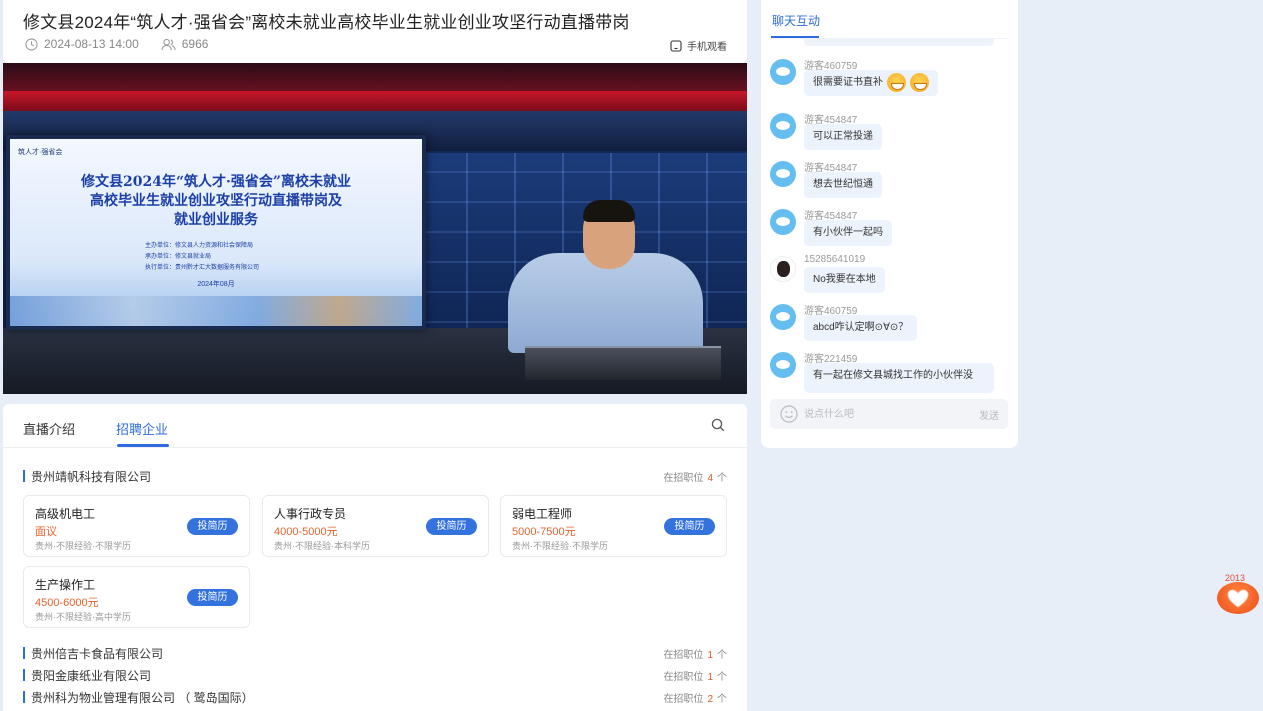 The width and height of the screenshot is (1263, 711). I want to click on job-card: 人事行政专员 4000-5000元 贵州·不限经验·本科学历 投简历, so click(375, 526).